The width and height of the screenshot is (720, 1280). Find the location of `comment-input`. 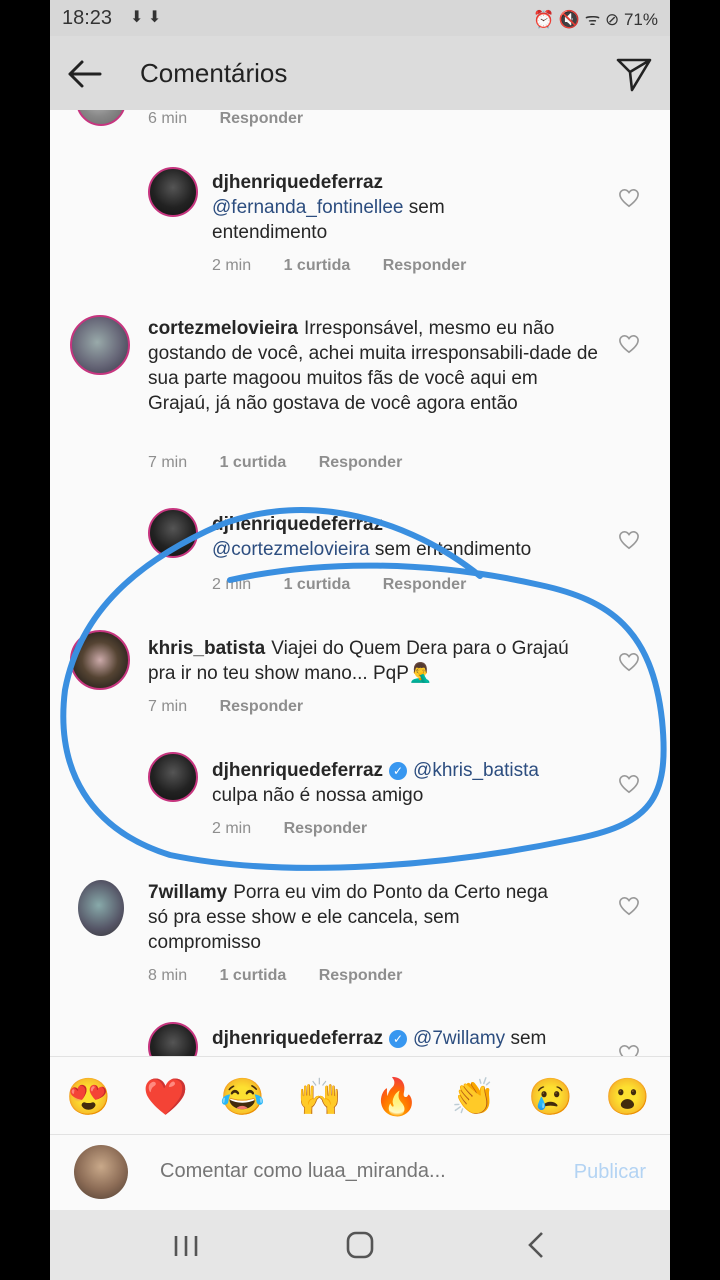

comment-input is located at coordinates (330, 1171).